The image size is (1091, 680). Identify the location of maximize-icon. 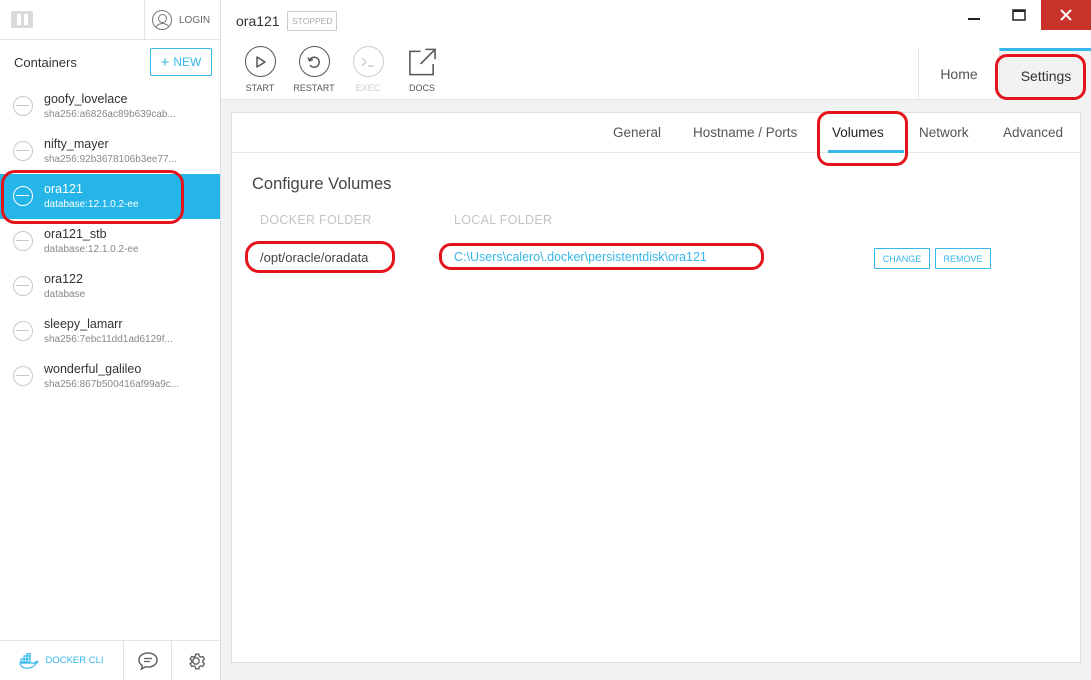
(1019, 15).